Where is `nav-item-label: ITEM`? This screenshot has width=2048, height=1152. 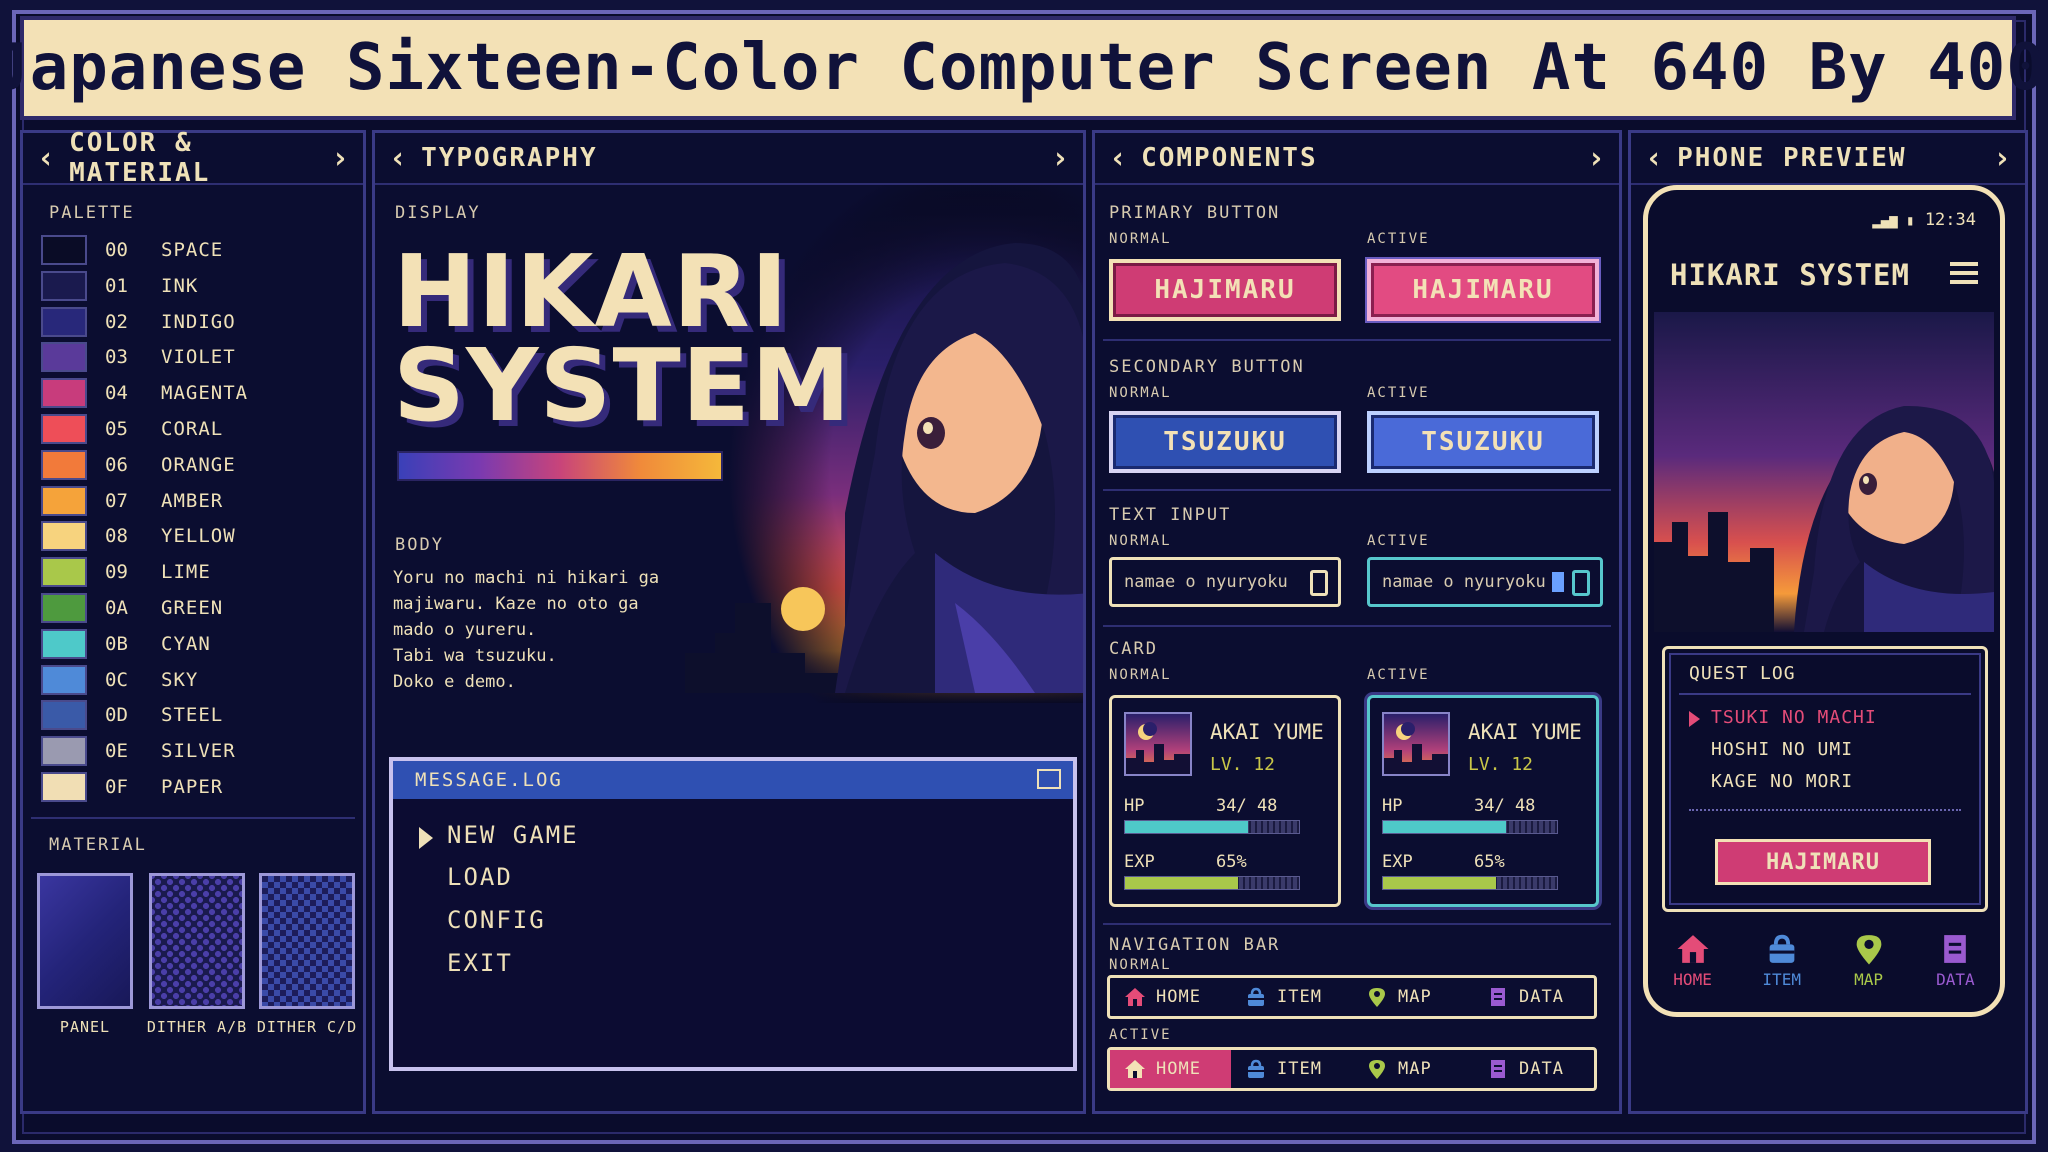 nav-item-label: ITEM is located at coordinates (1299, 997).